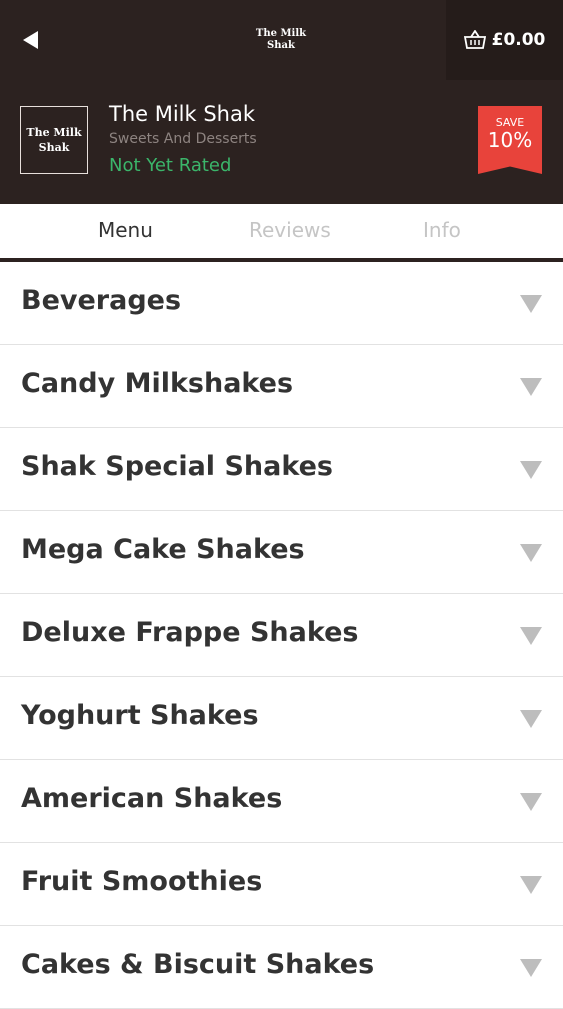 The image size is (563, 1009). I want to click on category-row-beverages: Beverages, so click(281, 303).